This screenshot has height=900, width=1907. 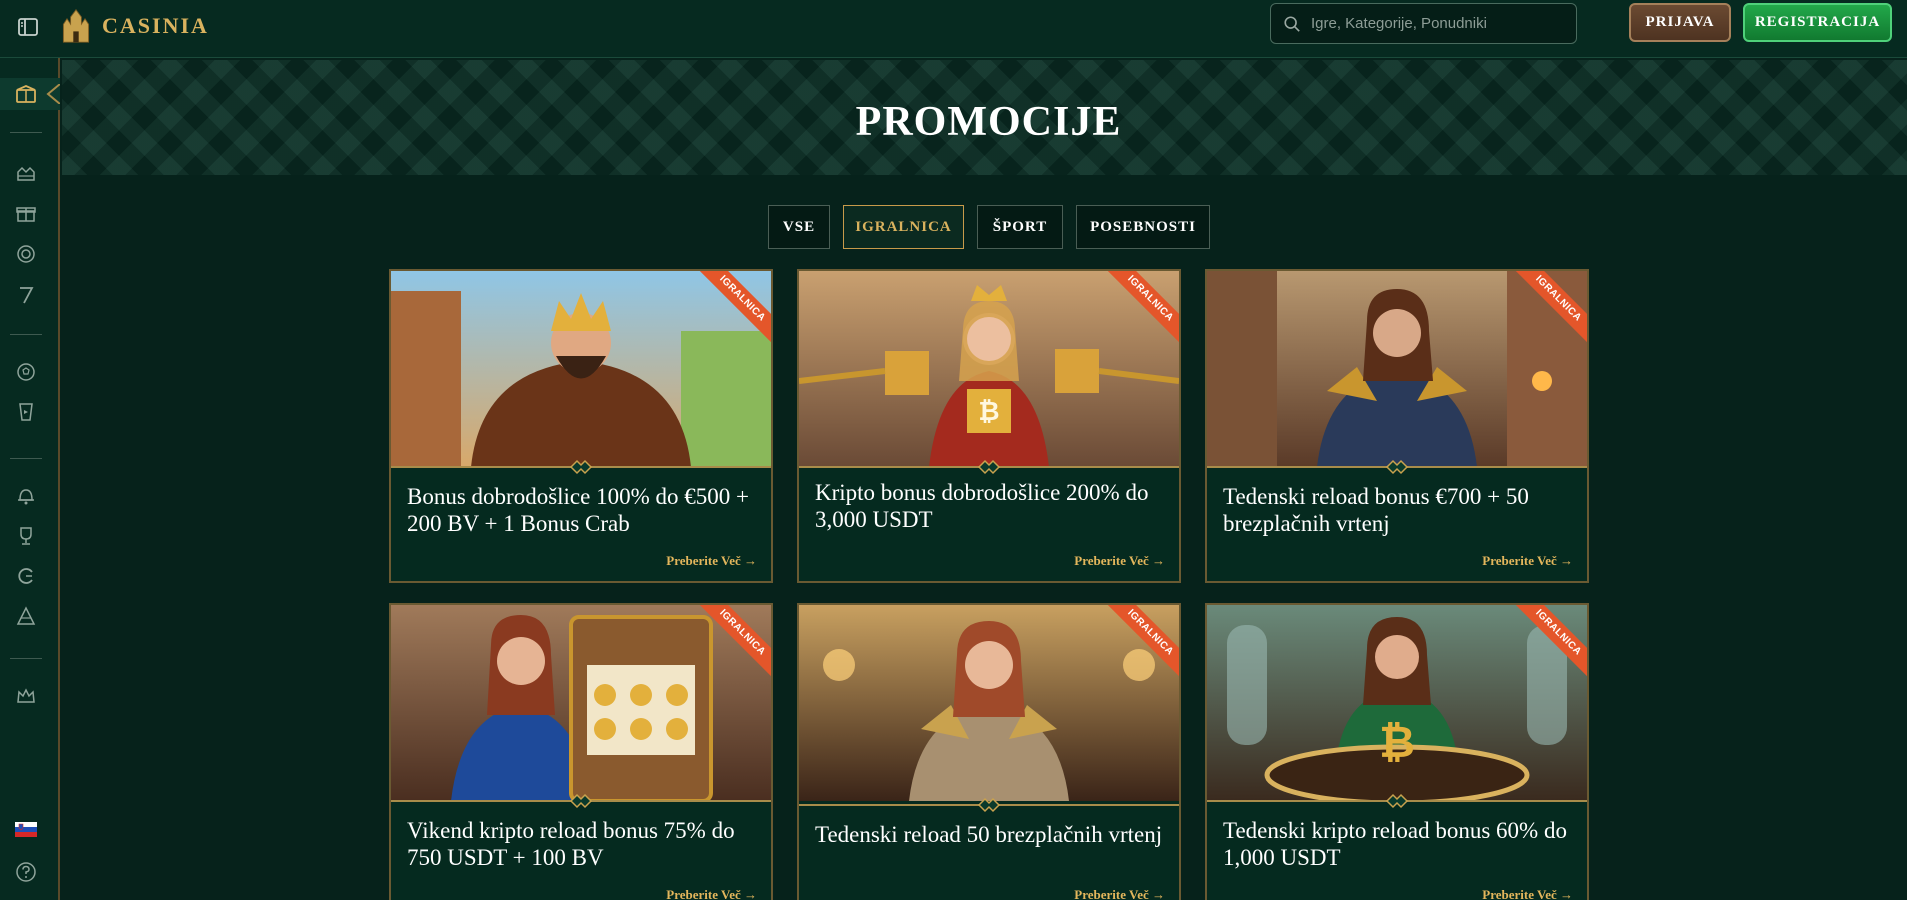 What do you see at coordinates (1436, 23) in the screenshot?
I see `search-input` at bounding box center [1436, 23].